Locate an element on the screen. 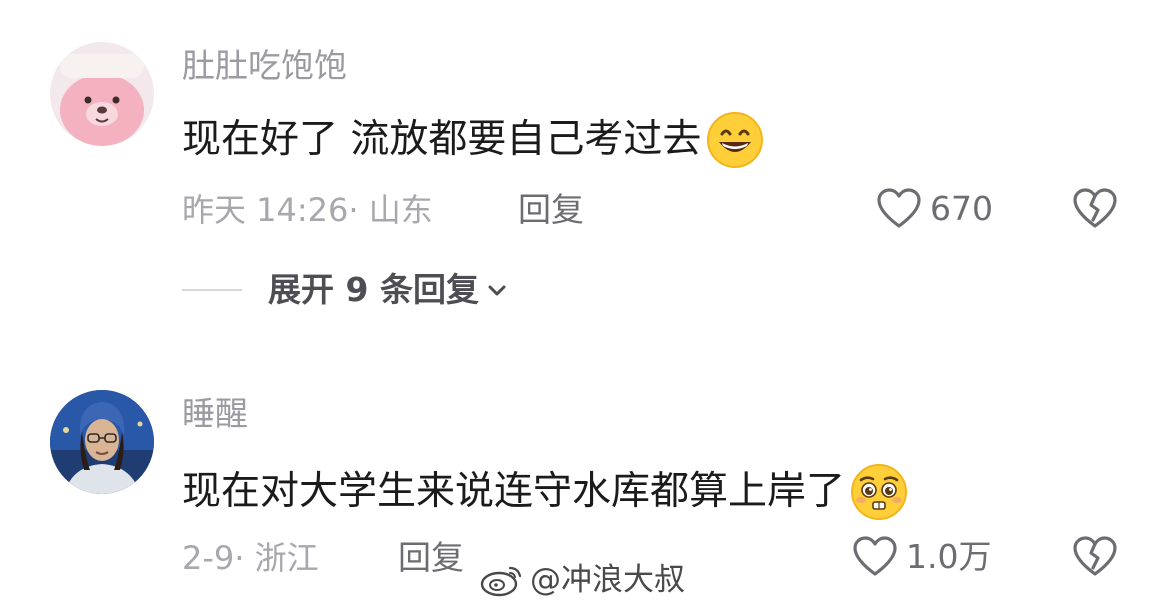 This screenshot has height=609, width=1169. comment-text: 现在对大学生来说连守水库都算上岸了 is located at coordinates (545, 492).